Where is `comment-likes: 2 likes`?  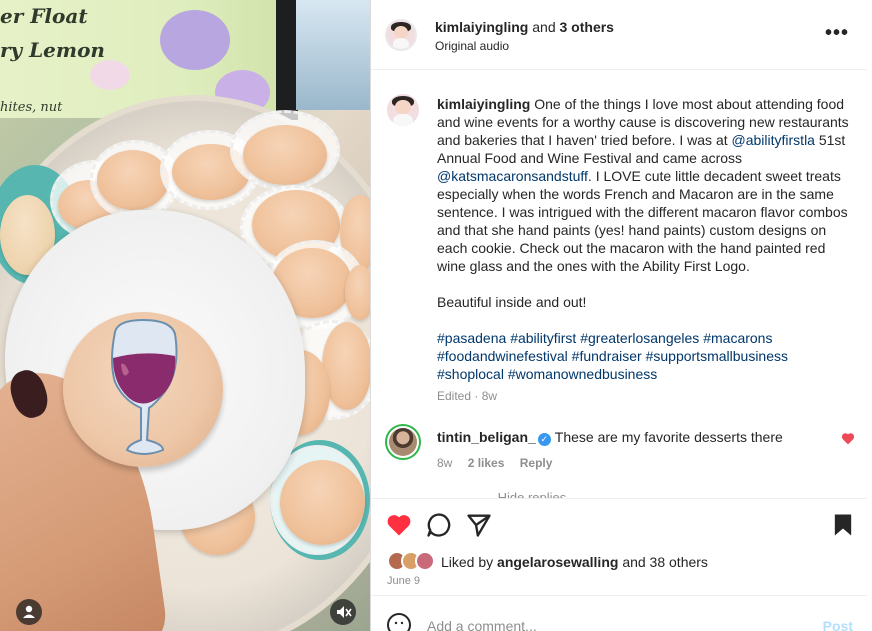
comment-likes: 2 likes is located at coordinates (486, 463).